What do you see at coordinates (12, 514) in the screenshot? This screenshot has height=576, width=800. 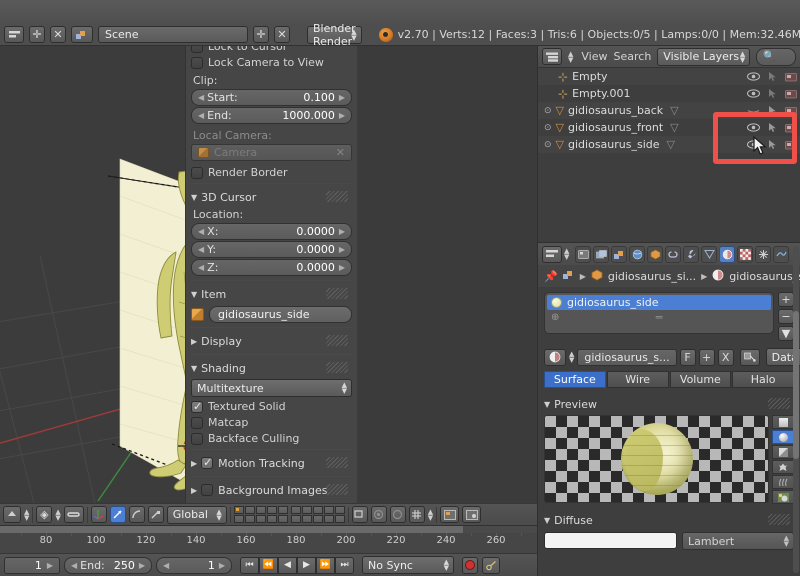 I see `editor-type-icon` at bounding box center [12, 514].